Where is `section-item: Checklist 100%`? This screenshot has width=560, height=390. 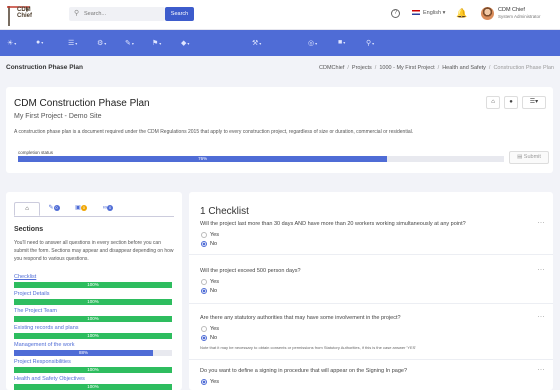 section-item: Checklist 100% is located at coordinates (93, 281).